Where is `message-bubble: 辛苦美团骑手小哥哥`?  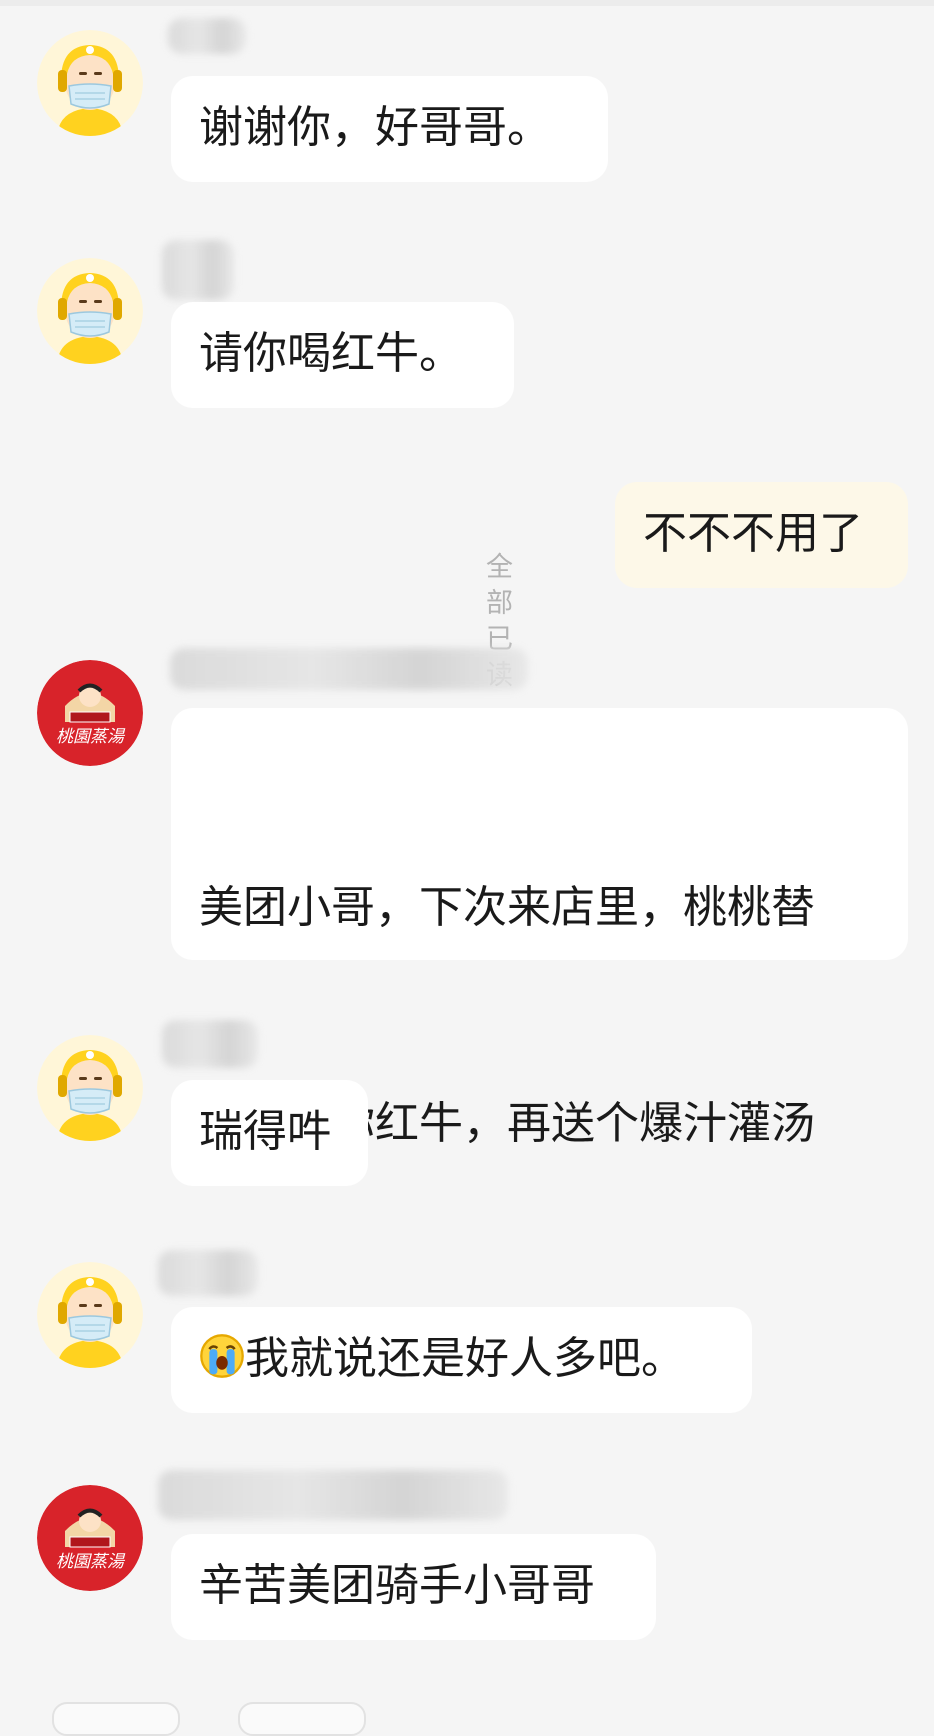 message-bubble: 辛苦美团骑手小哥哥 is located at coordinates (413, 1587).